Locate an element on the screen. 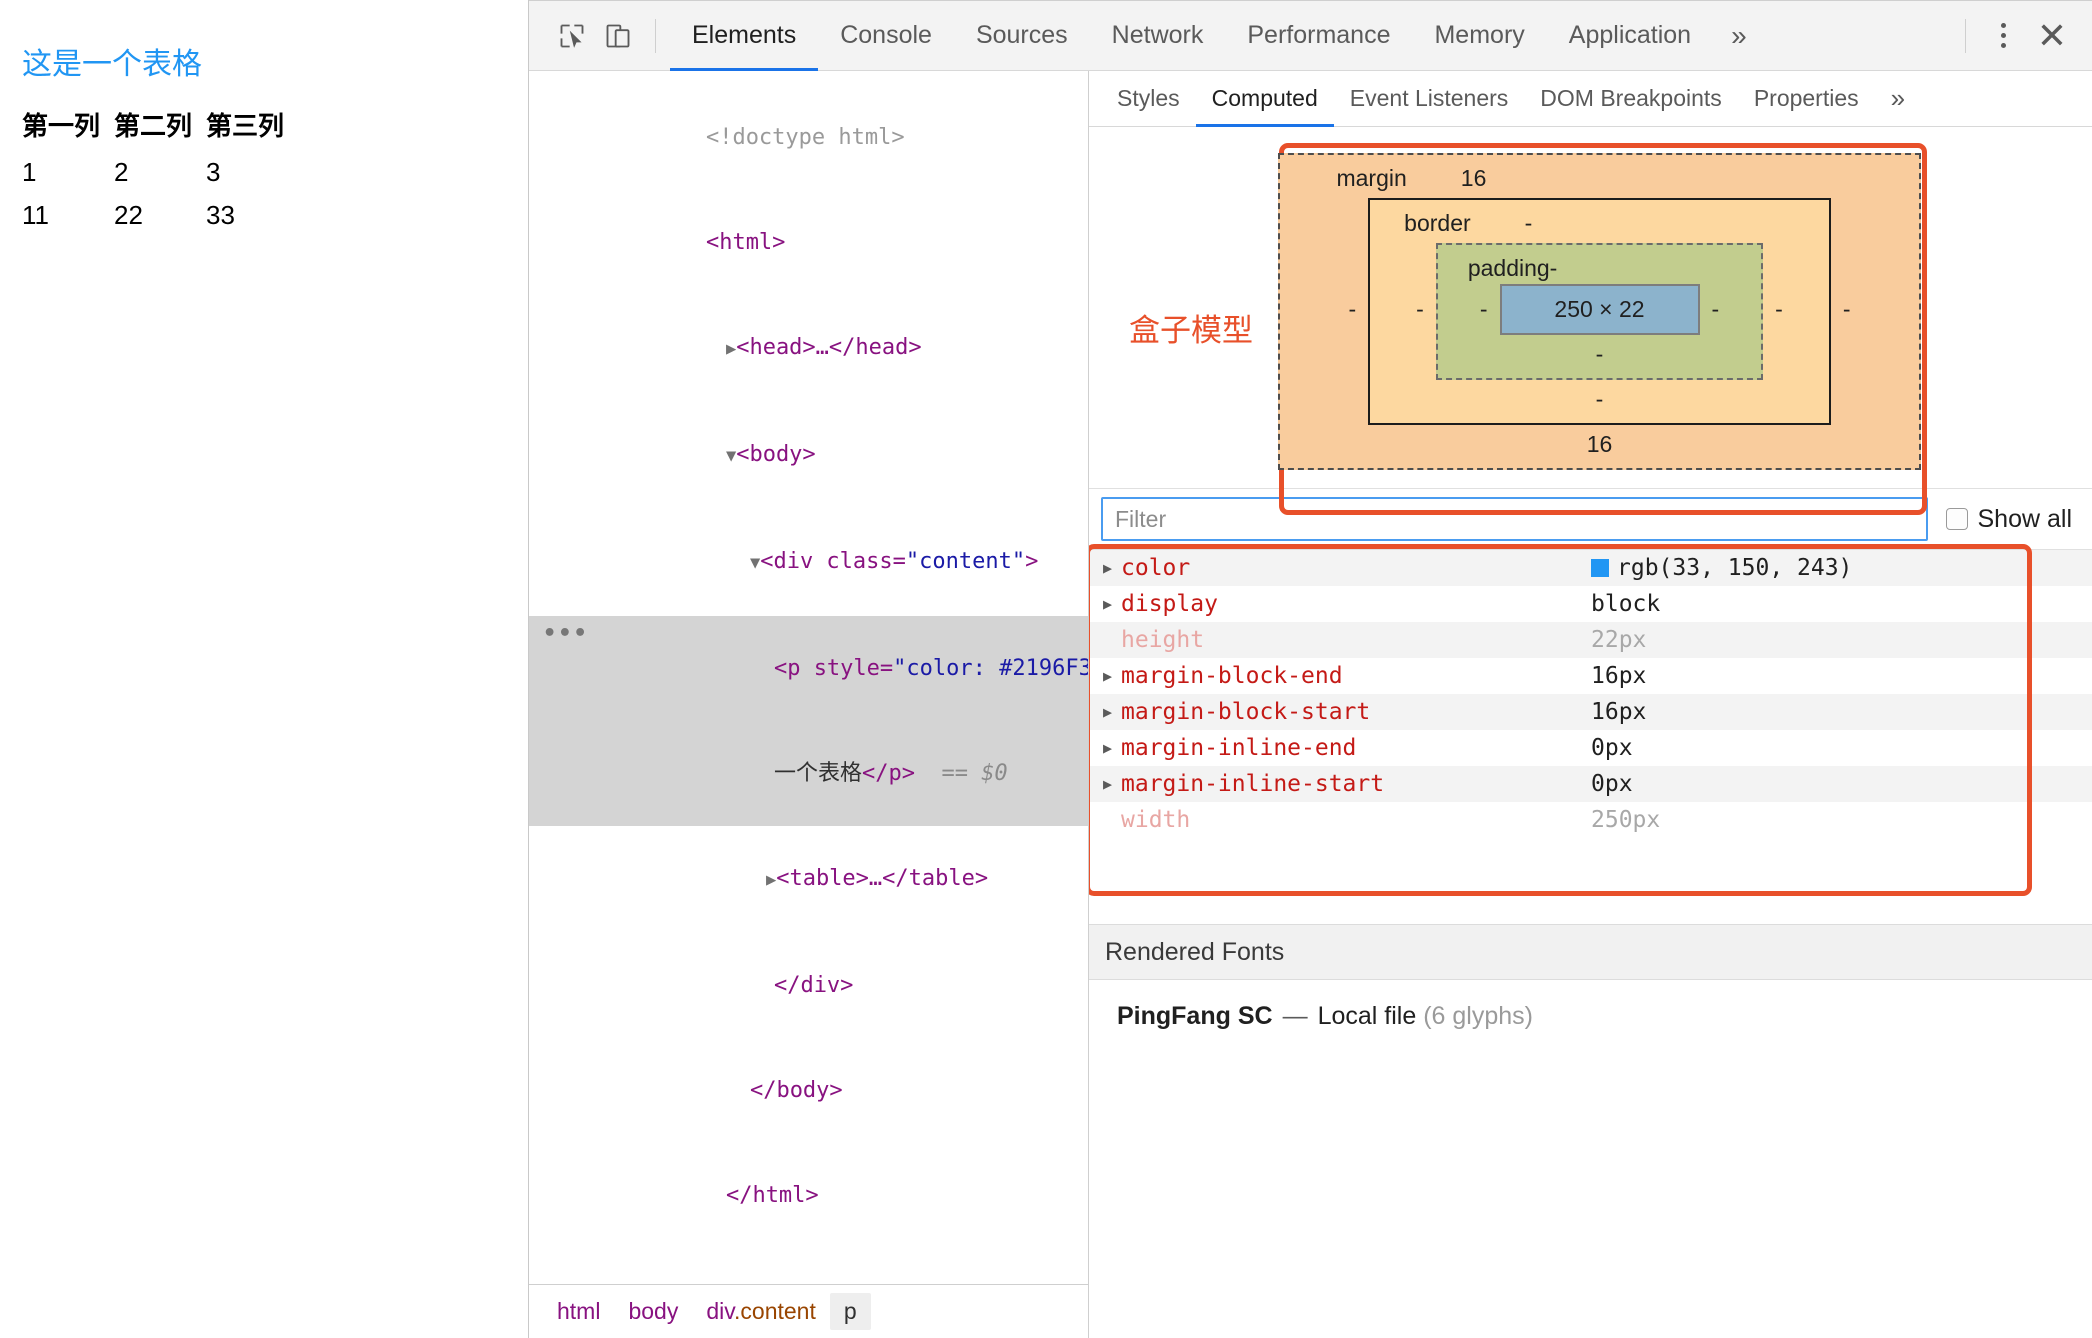  property-value: rgb(33, 150, 243) is located at coordinates (1735, 568).